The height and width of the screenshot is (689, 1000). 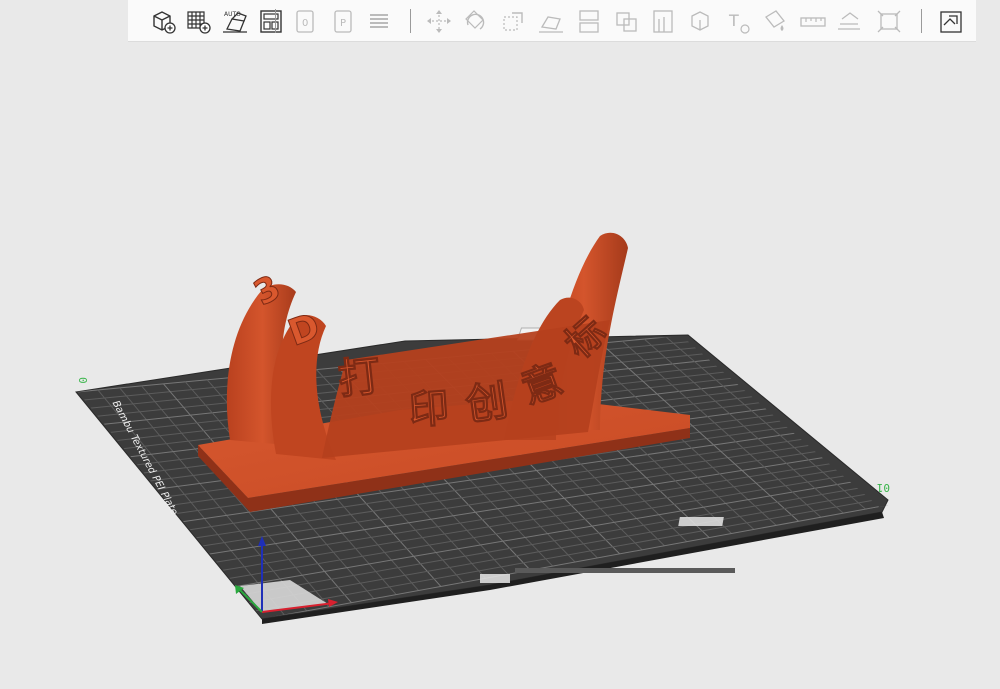 I want to click on model-letter: 创, so click(x=487, y=403).